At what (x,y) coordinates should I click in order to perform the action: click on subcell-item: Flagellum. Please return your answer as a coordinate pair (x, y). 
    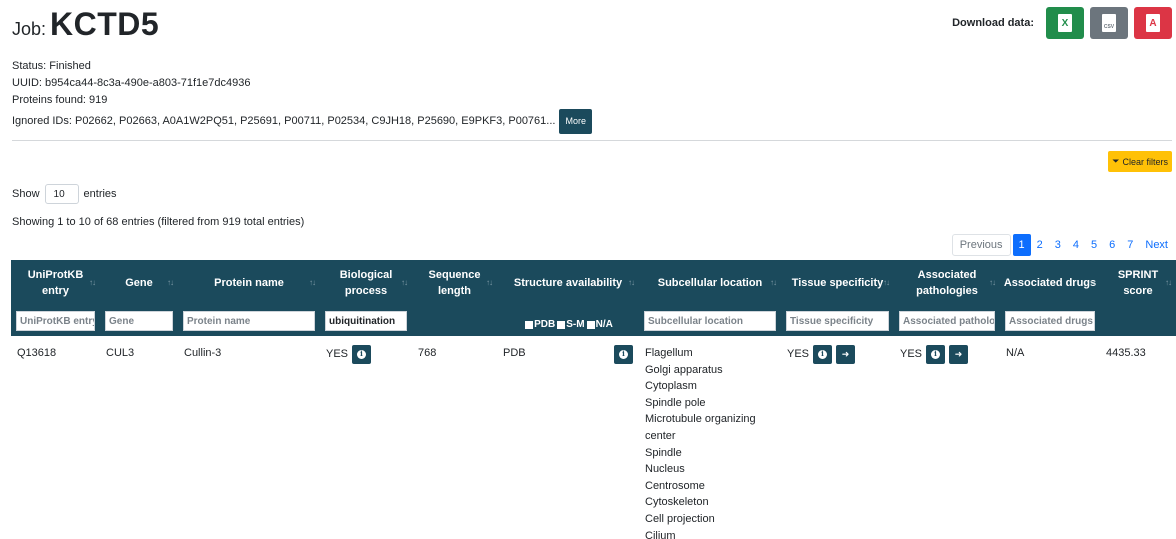
    Looking at the image, I should click on (669, 353).